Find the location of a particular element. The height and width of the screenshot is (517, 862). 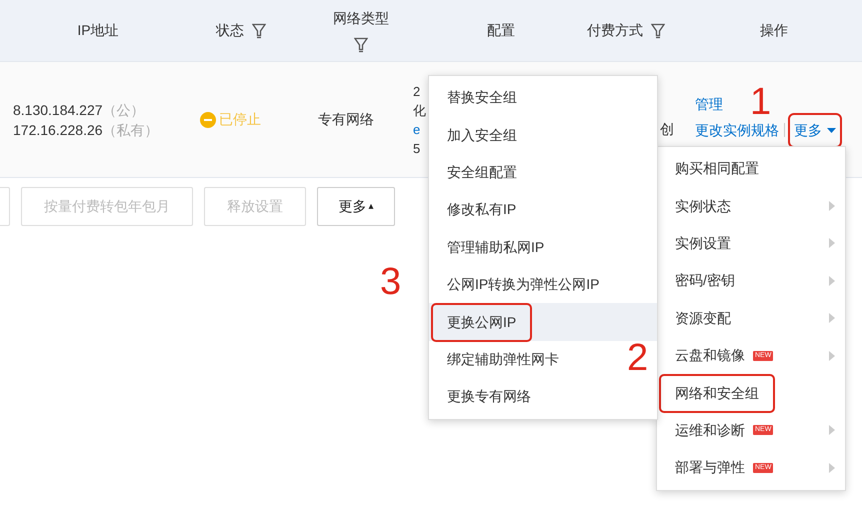

column-header: 状态 is located at coordinates (230, 30).